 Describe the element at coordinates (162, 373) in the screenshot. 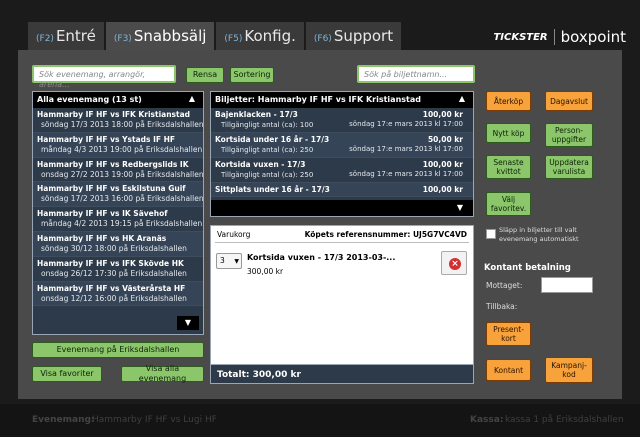

I see `show-all-events-button: Visa alla evenemang` at that location.